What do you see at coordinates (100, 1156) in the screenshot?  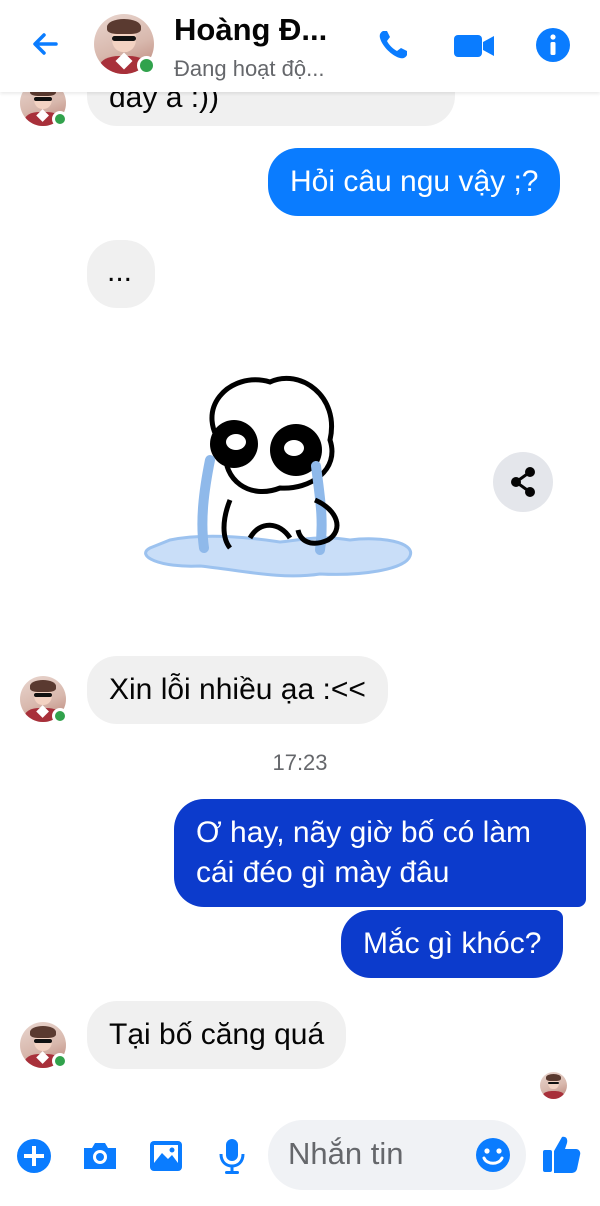 I see `camera-icon` at bounding box center [100, 1156].